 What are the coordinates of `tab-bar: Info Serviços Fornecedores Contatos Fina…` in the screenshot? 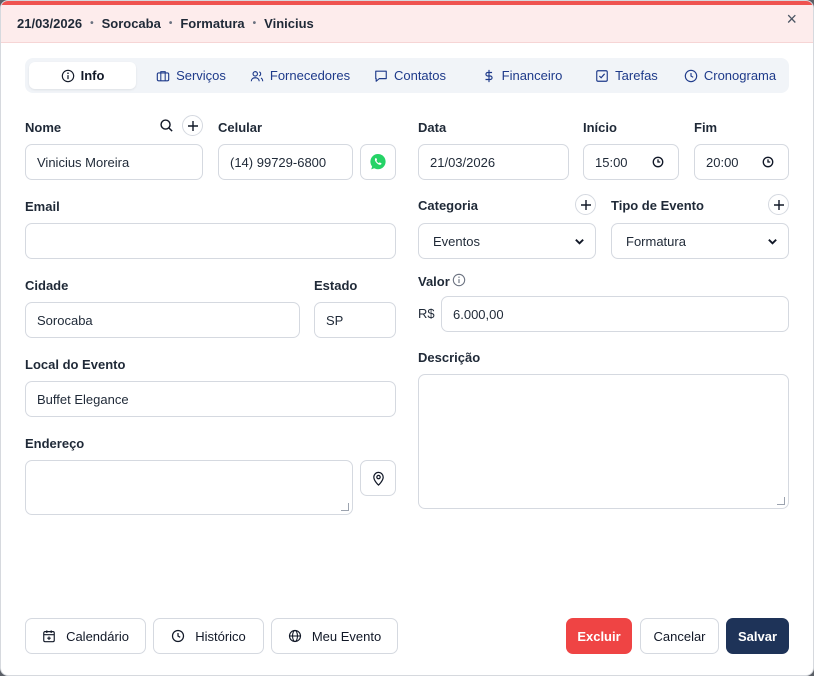 It's located at (407, 75).